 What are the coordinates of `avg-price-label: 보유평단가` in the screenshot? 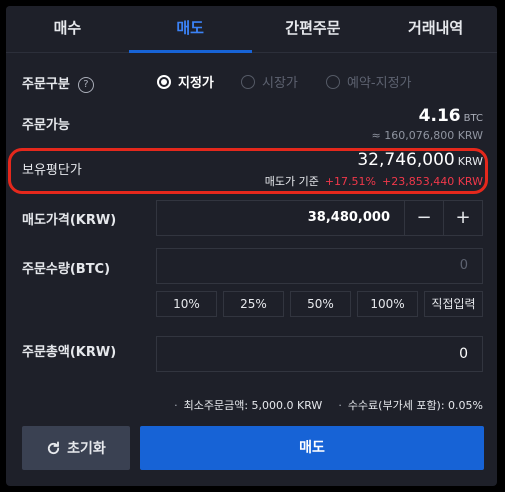 It's located at (52, 170).